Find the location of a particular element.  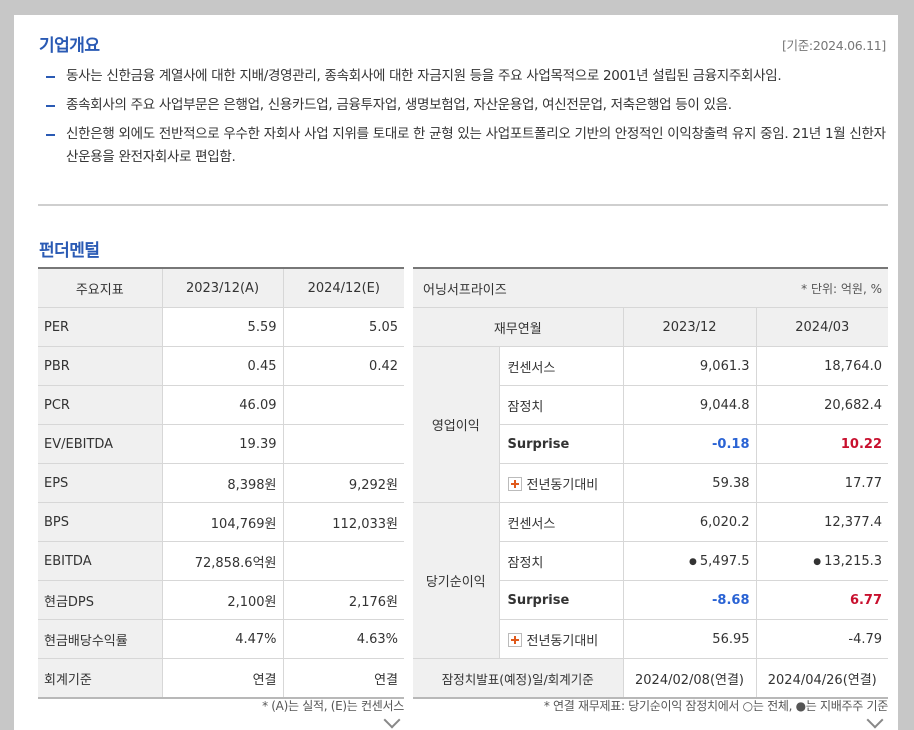

value-2023: 72,858.6억원 is located at coordinates (222, 561).